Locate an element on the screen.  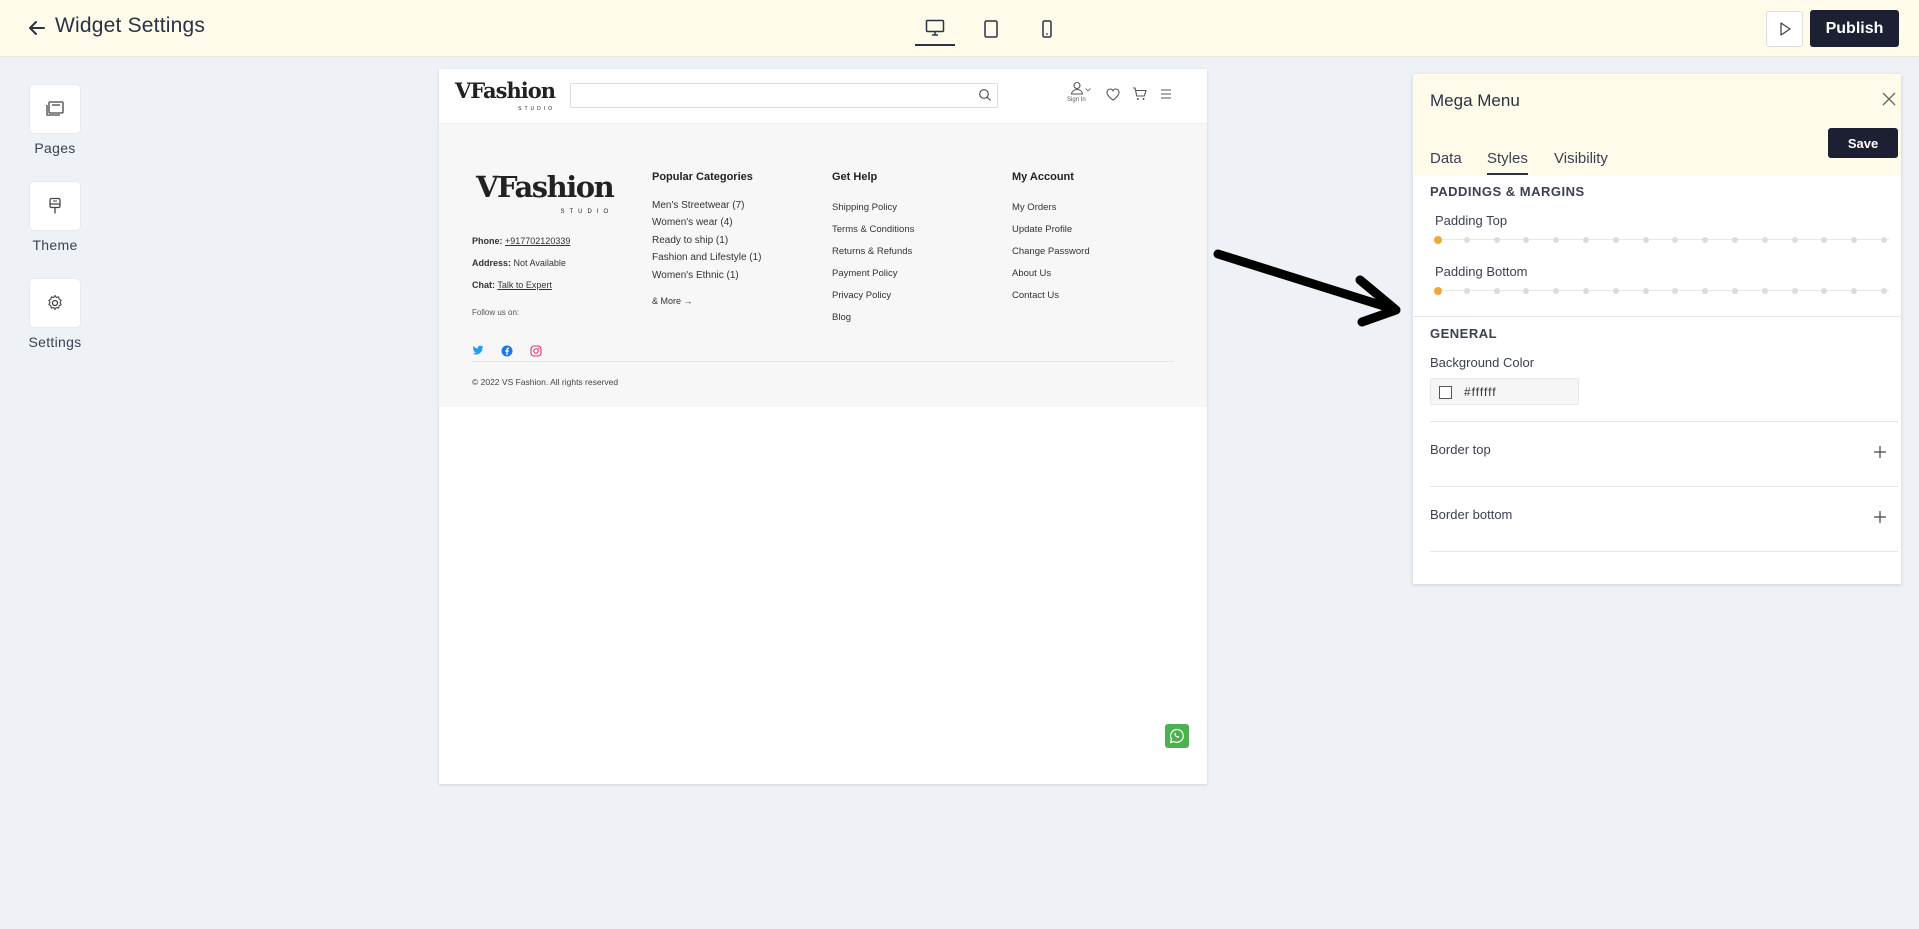
instagram-icon is located at coordinates (536, 351).